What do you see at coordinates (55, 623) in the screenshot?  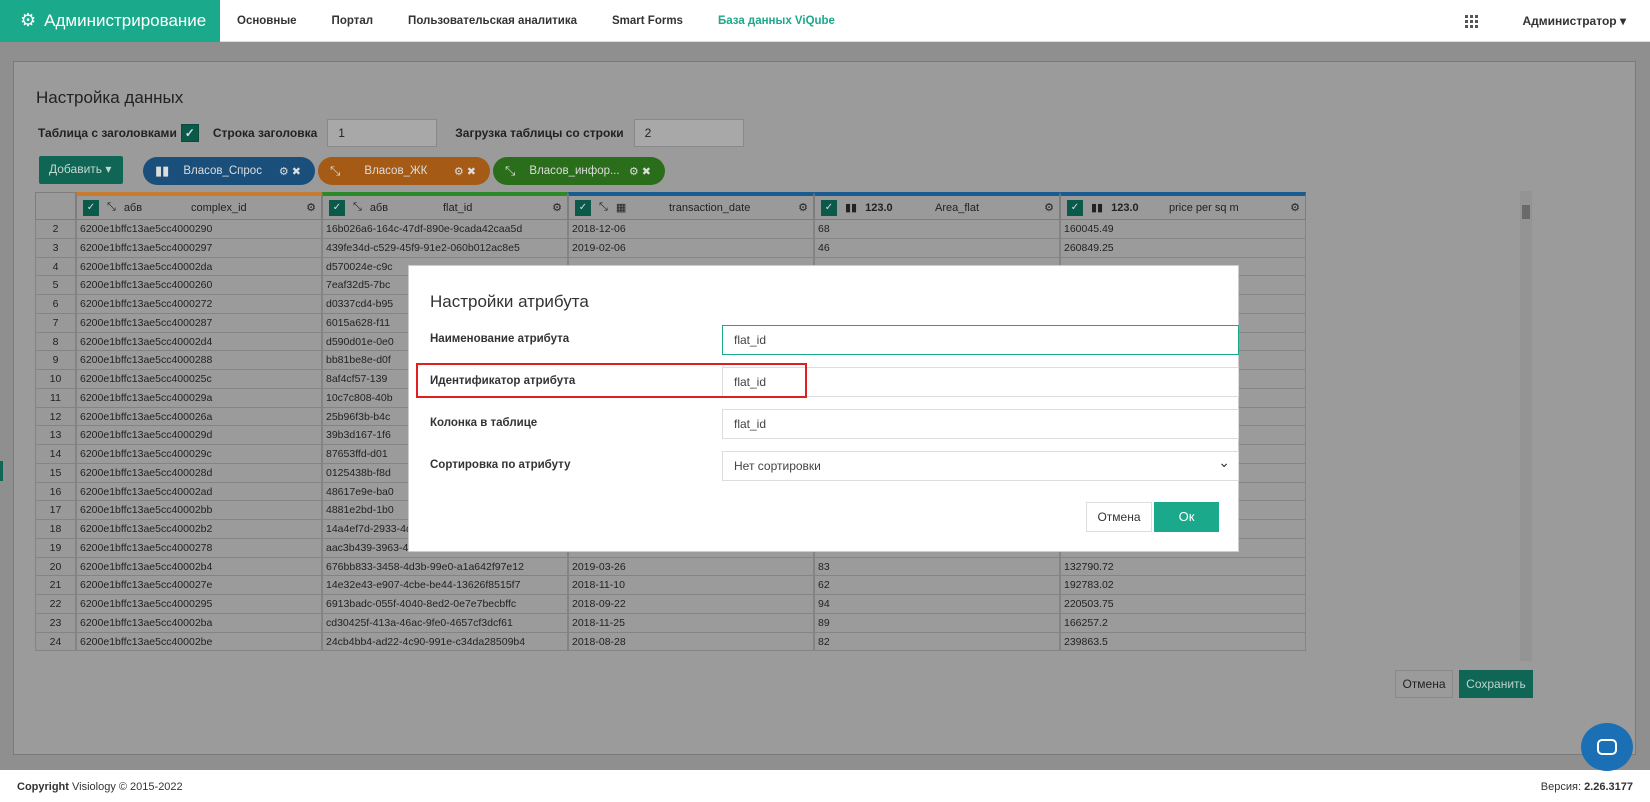 I see `row-index: 23` at bounding box center [55, 623].